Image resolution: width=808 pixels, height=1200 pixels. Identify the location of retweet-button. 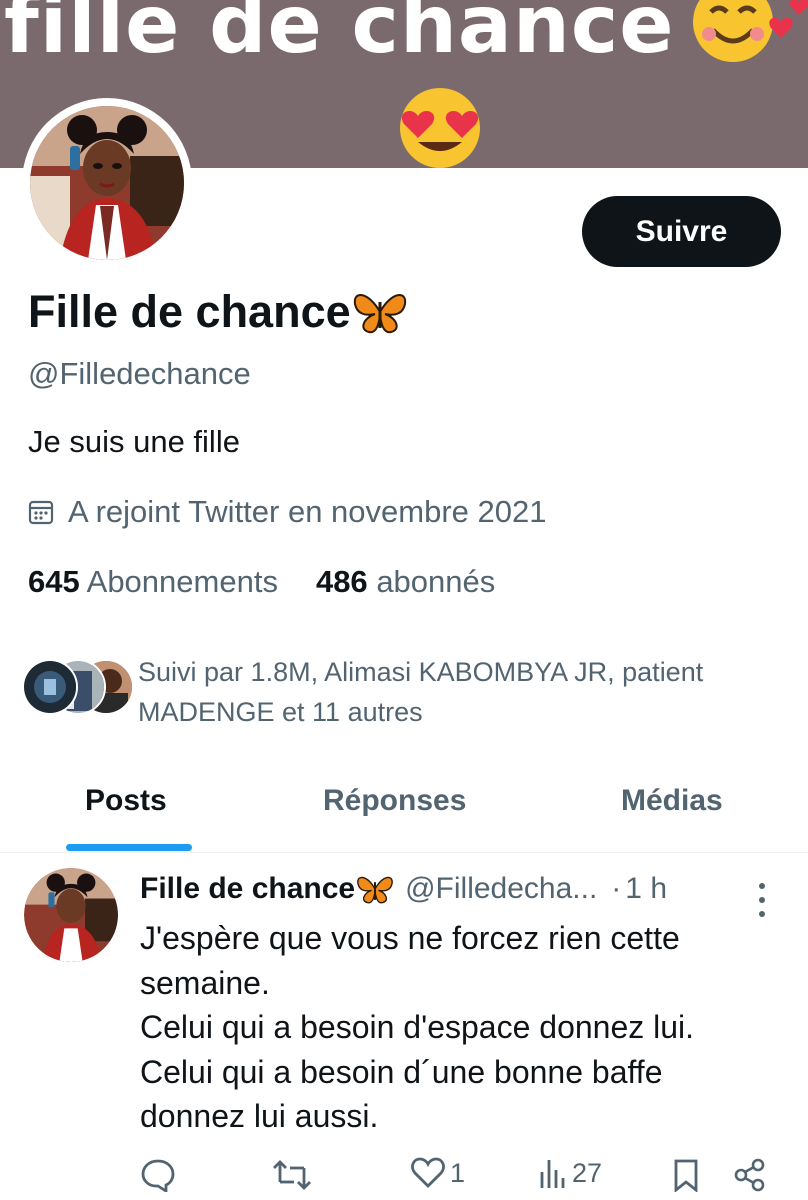
(292, 1175).